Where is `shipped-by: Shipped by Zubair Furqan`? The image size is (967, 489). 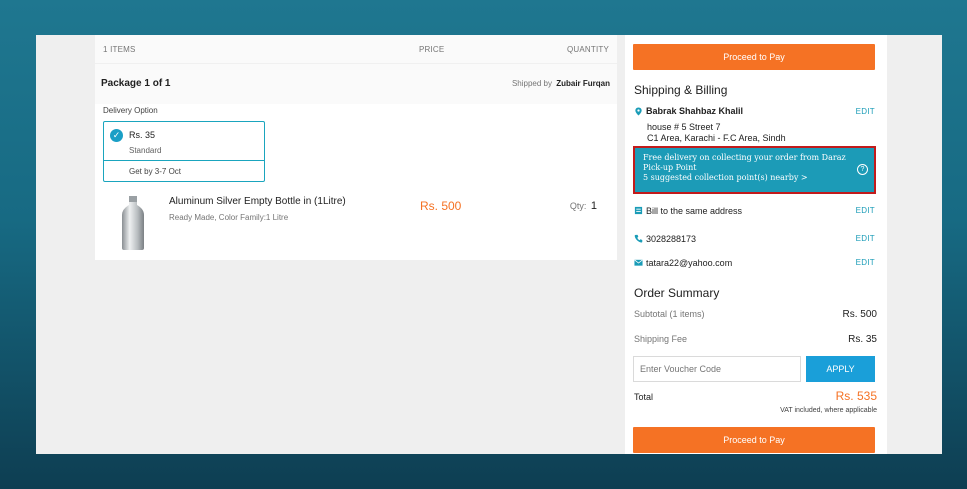
shipped-by: Shipped by Zubair Furqan is located at coordinates (561, 83).